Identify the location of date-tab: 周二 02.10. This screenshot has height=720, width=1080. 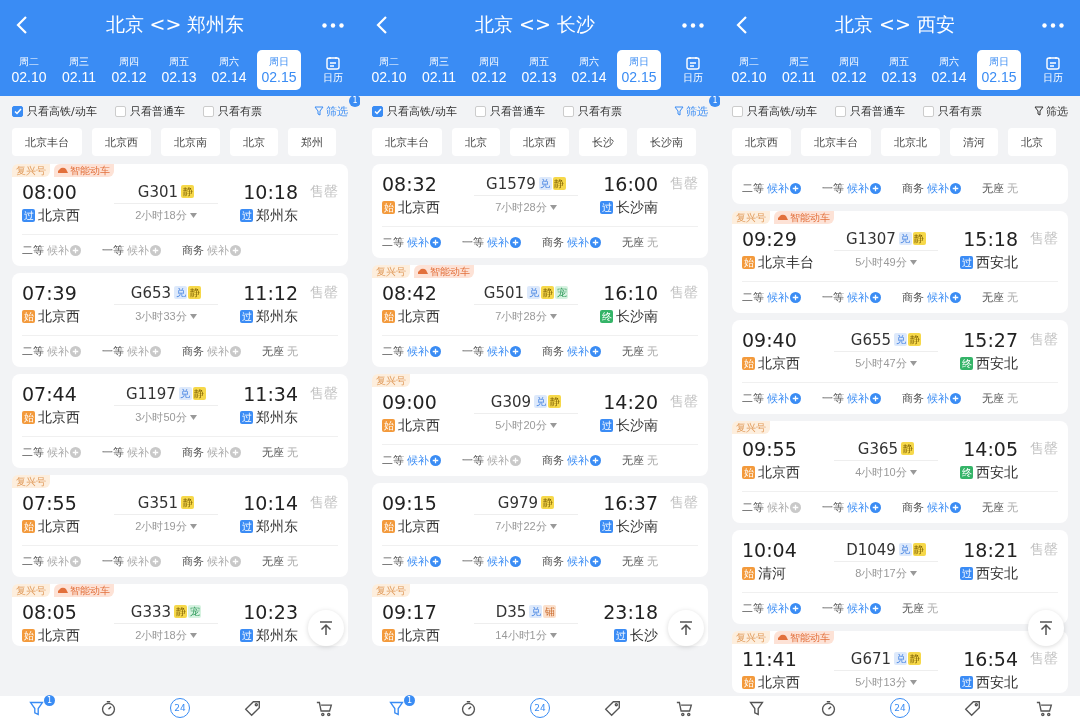
(29, 70).